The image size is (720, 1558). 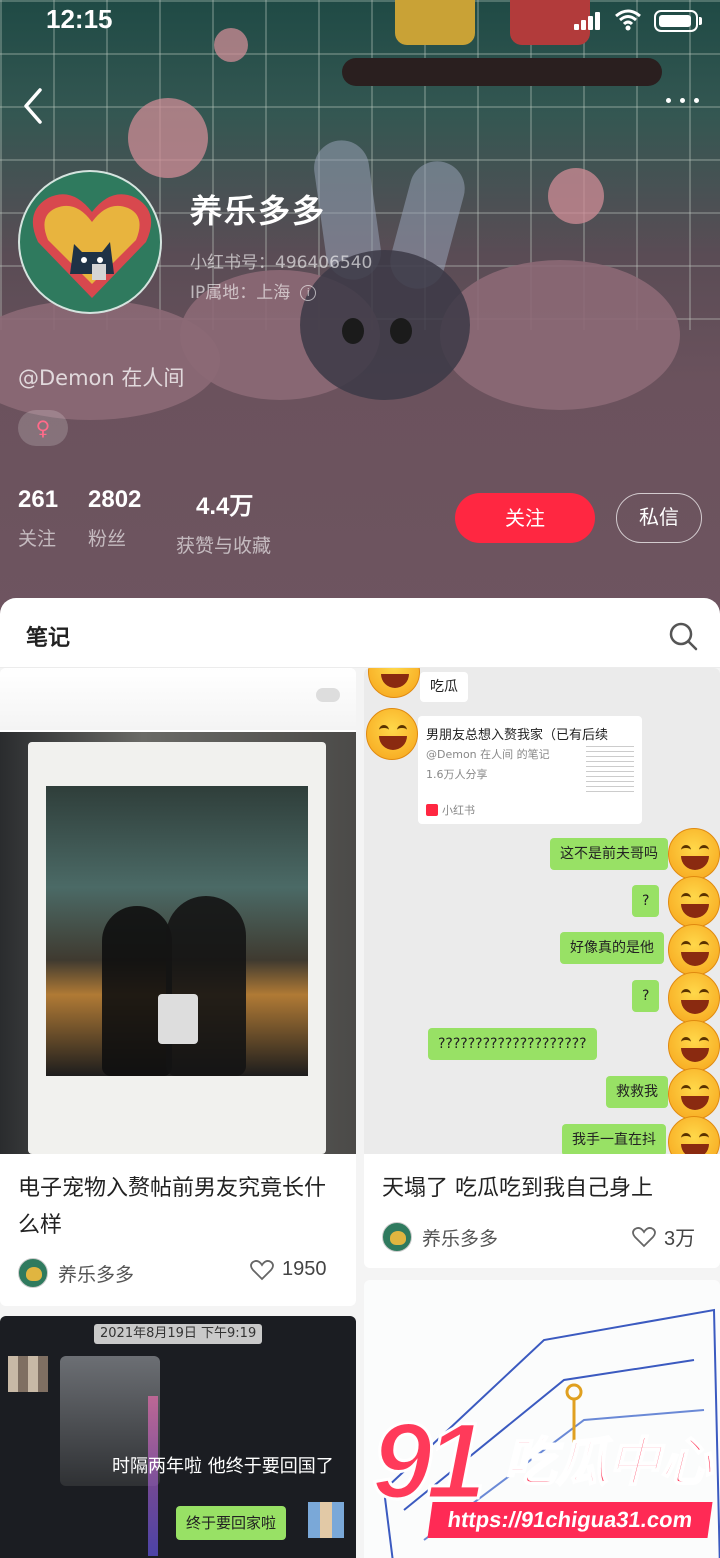 What do you see at coordinates (178, 1437) in the screenshot?
I see `note-card: 2021年8月19日 下午9:19 时隔两年啦 他终于要回国了 终于要回家啦` at bounding box center [178, 1437].